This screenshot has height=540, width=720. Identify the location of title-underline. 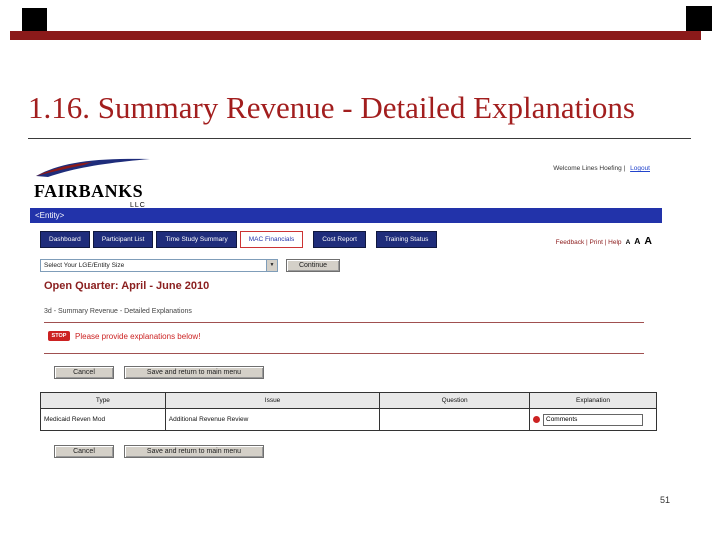
(359, 138).